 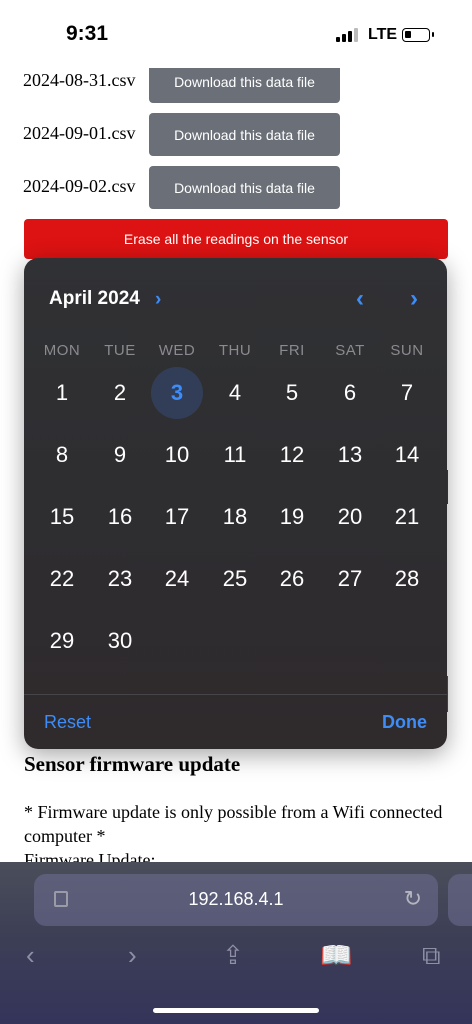 I want to click on divider, so click(x=235, y=694).